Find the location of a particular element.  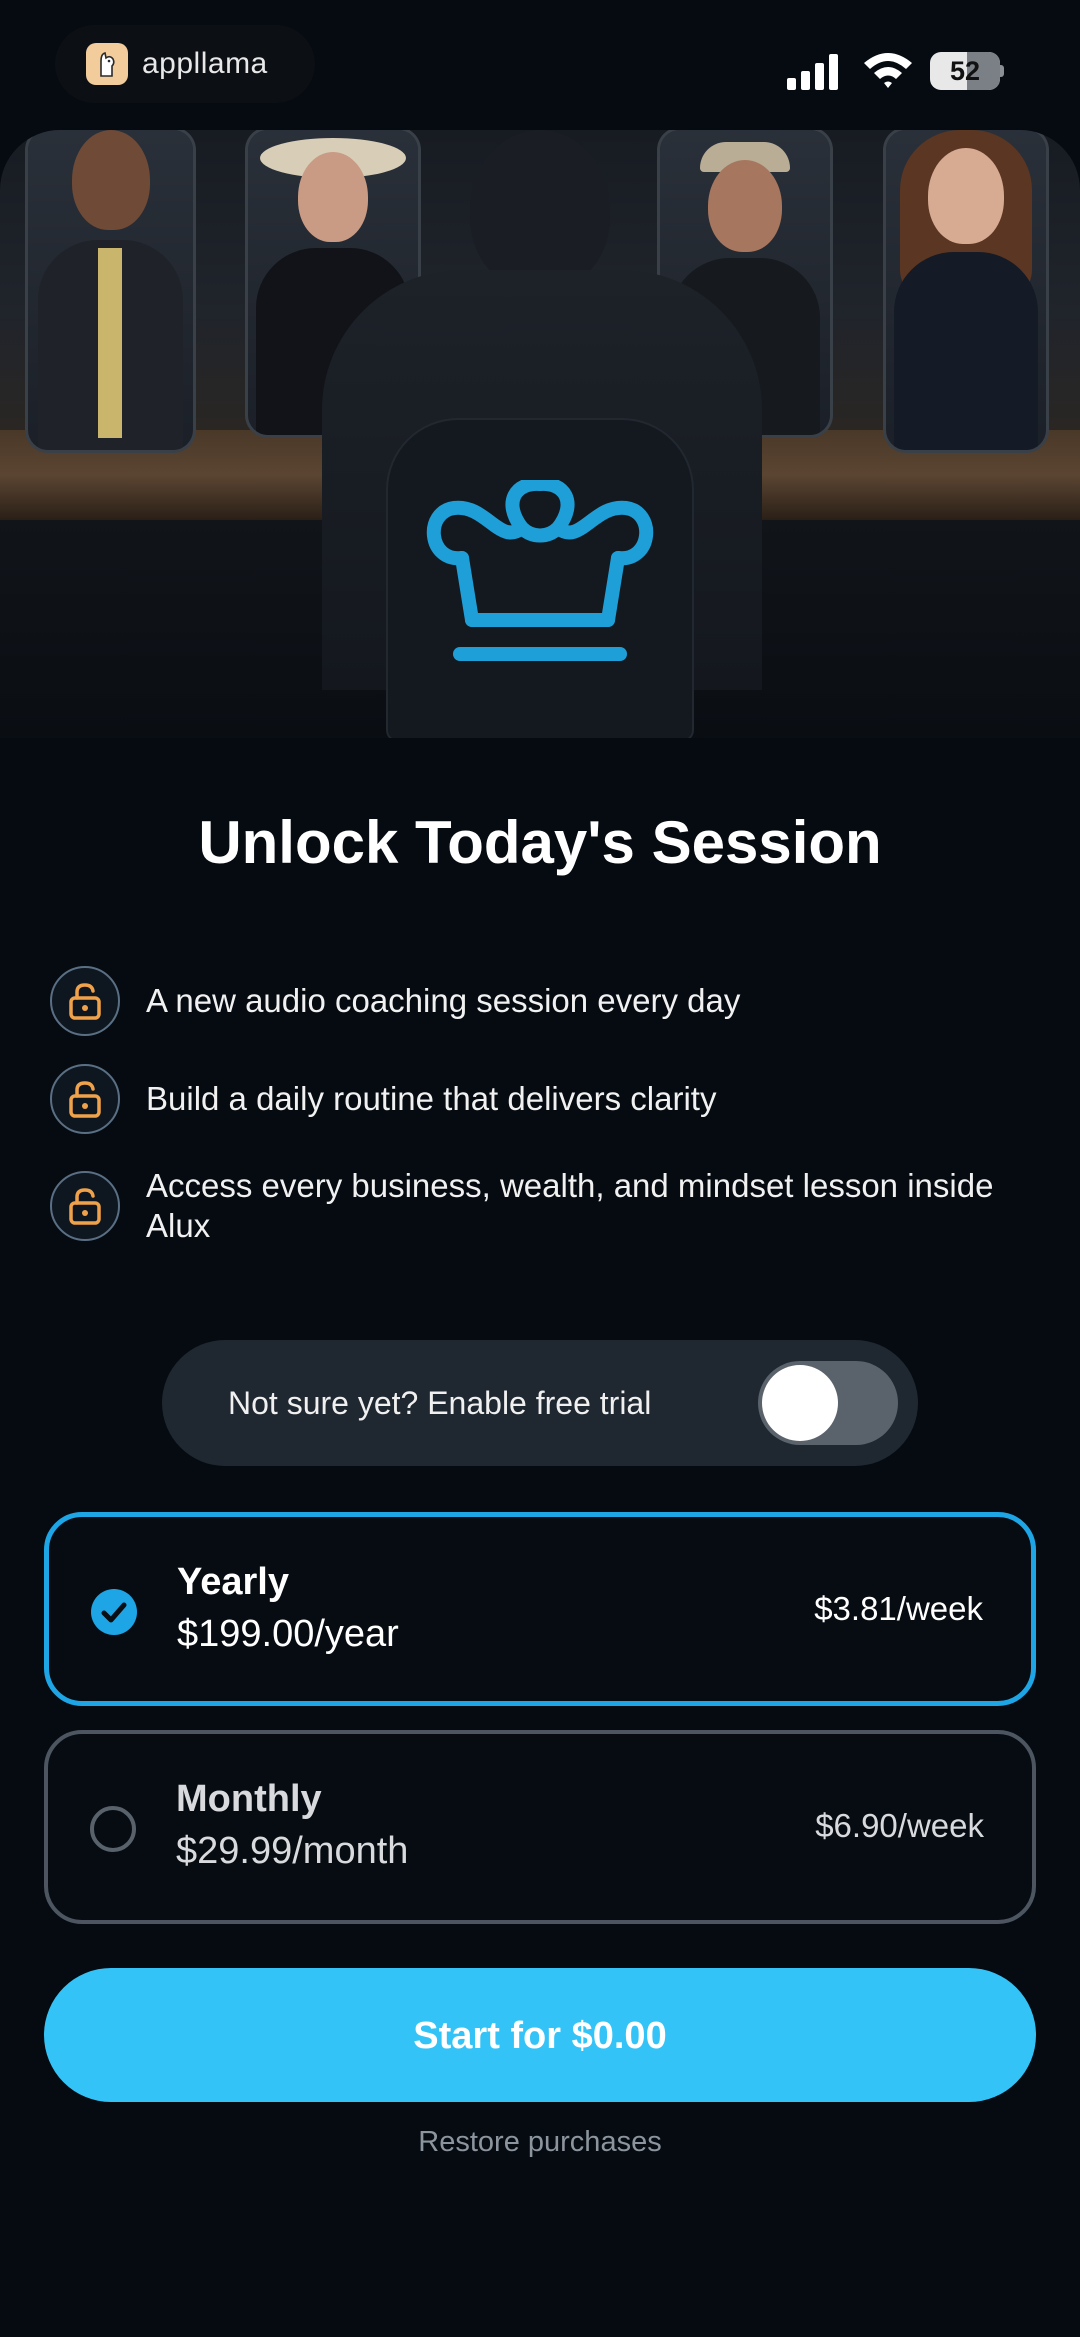

plan-name: Monthly is located at coordinates (249, 1799).